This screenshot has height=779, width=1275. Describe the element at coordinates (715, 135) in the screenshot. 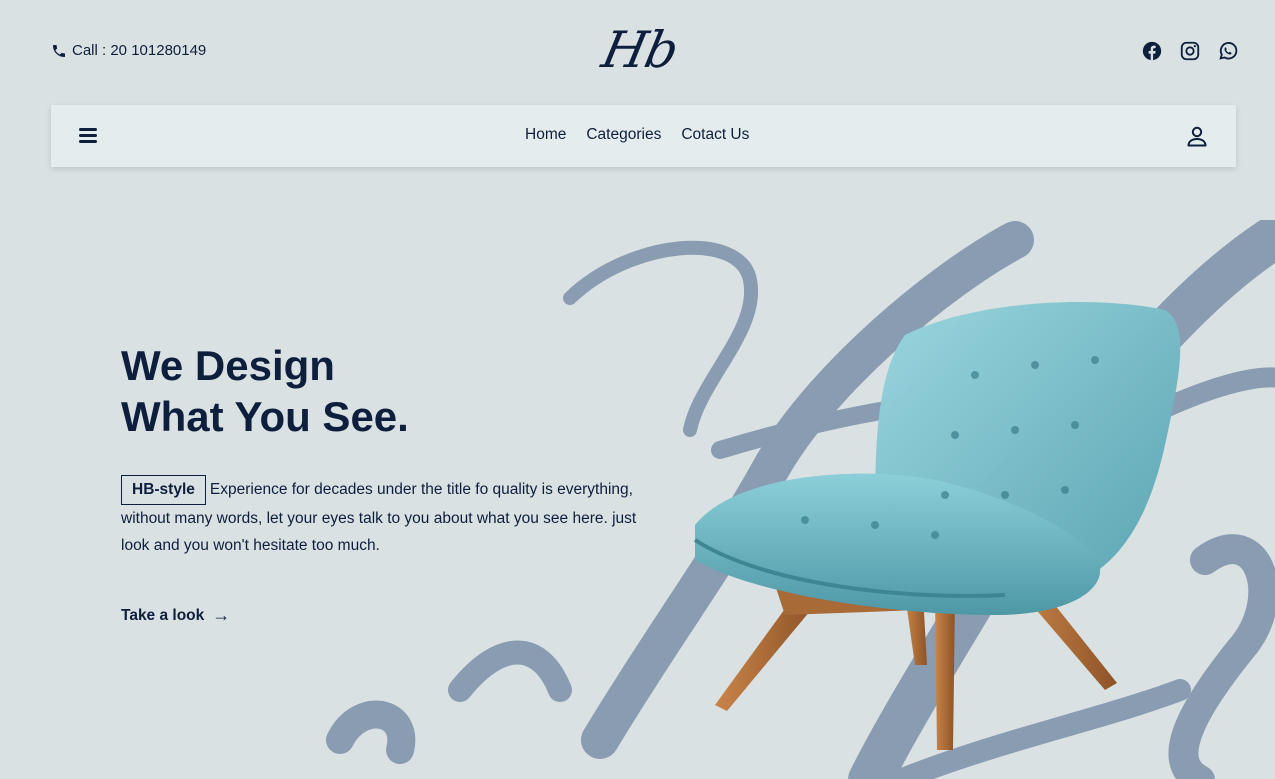

I see `nav-link-contact: Cotact Us` at that location.